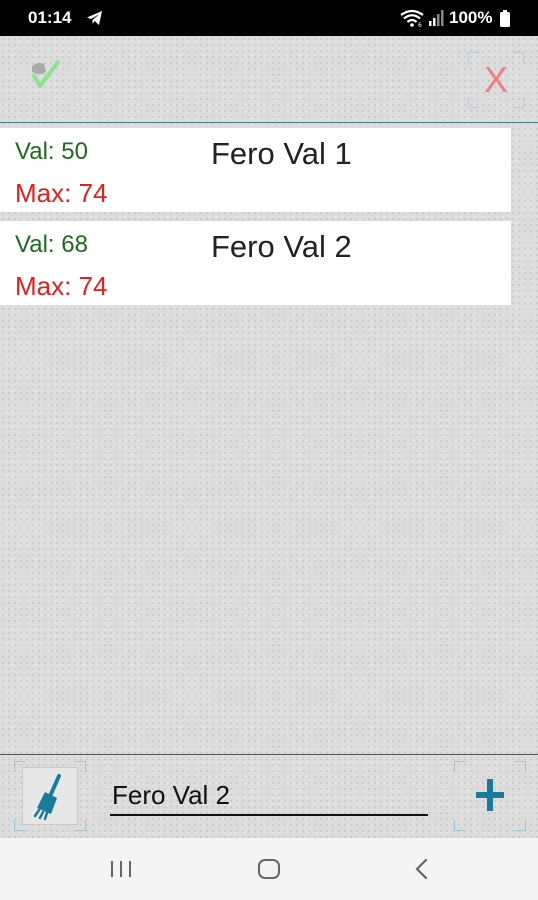  What do you see at coordinates (269, 796) in the screenshot?
I see `name-input` at bounding box center [269, 796].